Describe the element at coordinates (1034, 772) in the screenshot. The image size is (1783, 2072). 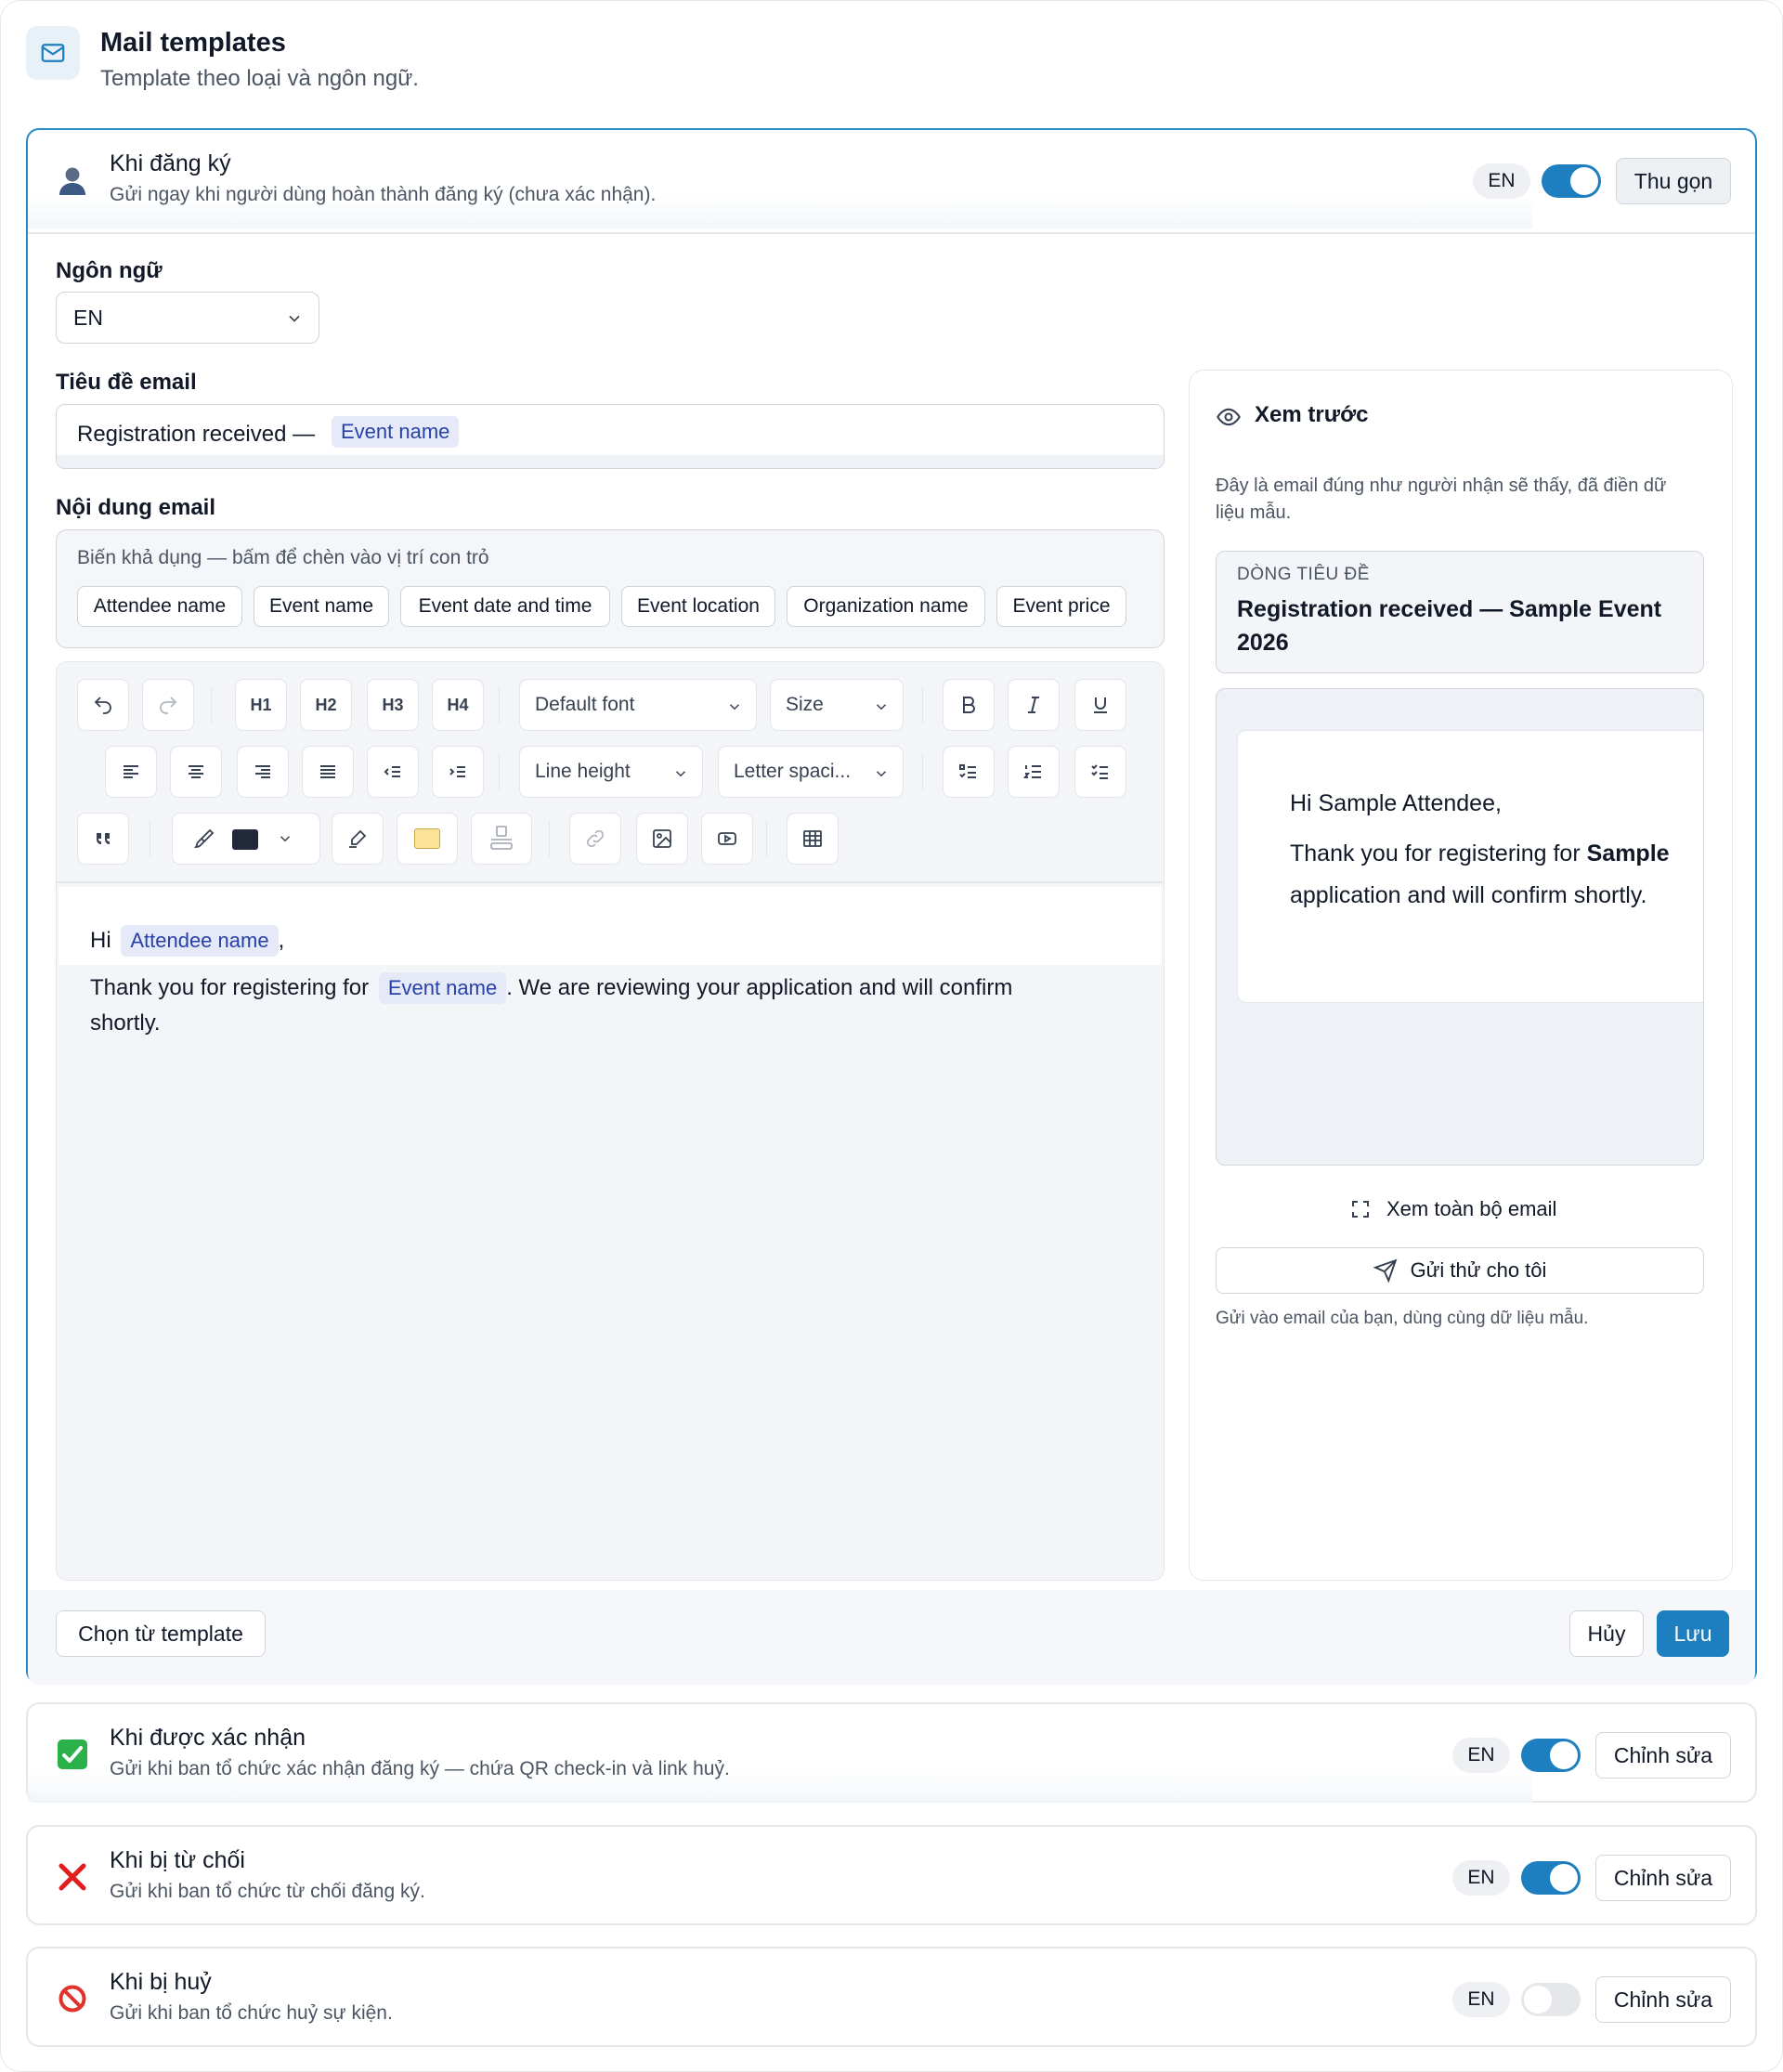
I see `ordered-list-button` at that location.